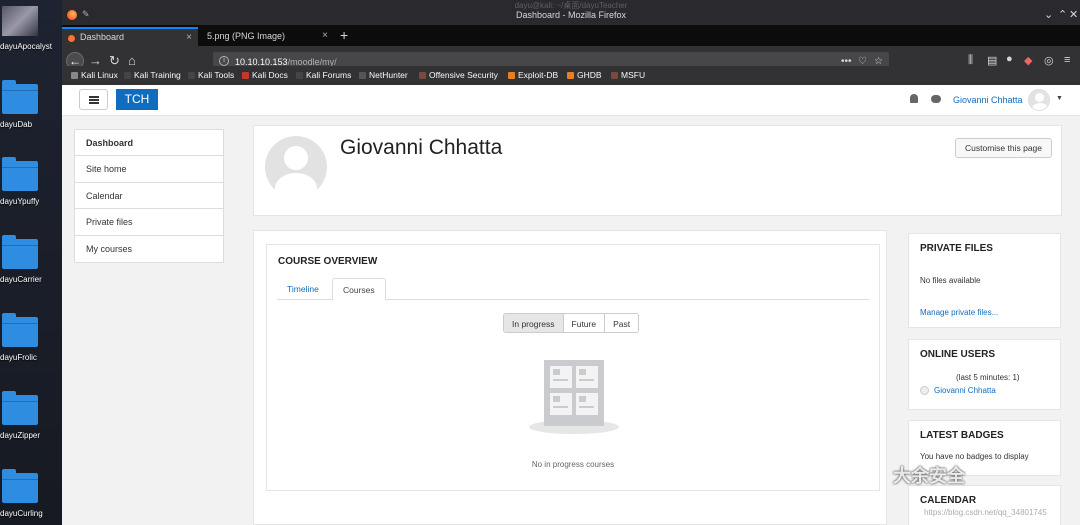 This screenshot has height=525, width=1080. I want to click on site-info-icon: i, so click(224, 61).